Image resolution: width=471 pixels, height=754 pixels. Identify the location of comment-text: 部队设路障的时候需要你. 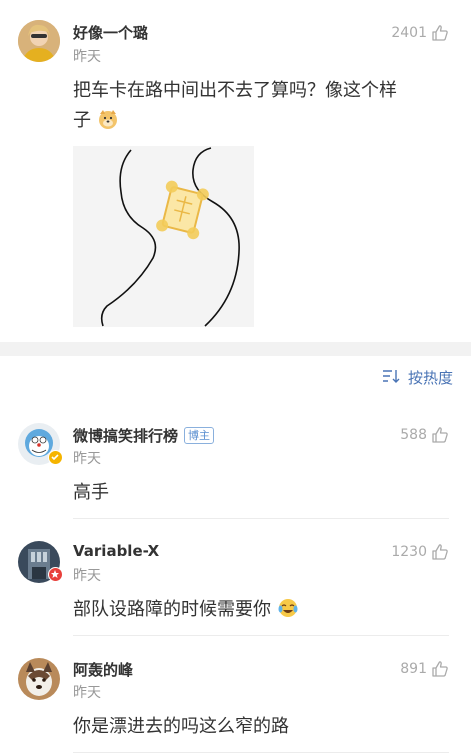
(186, 612).